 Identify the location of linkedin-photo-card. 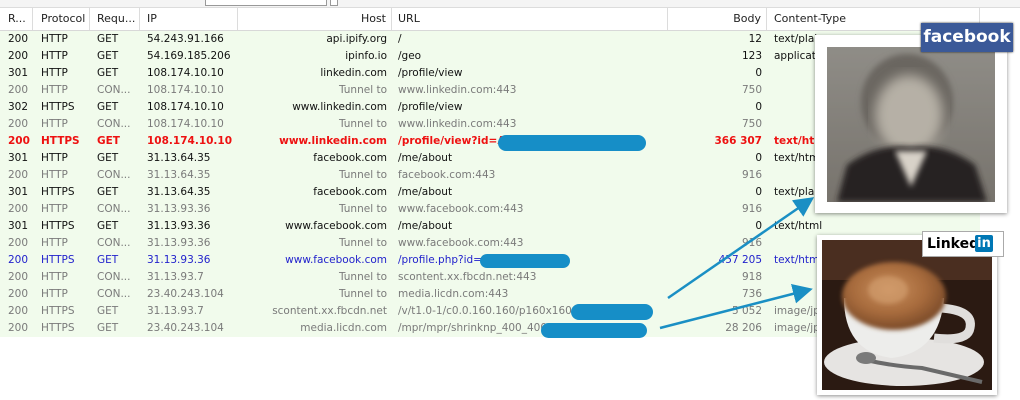
(907, 315).